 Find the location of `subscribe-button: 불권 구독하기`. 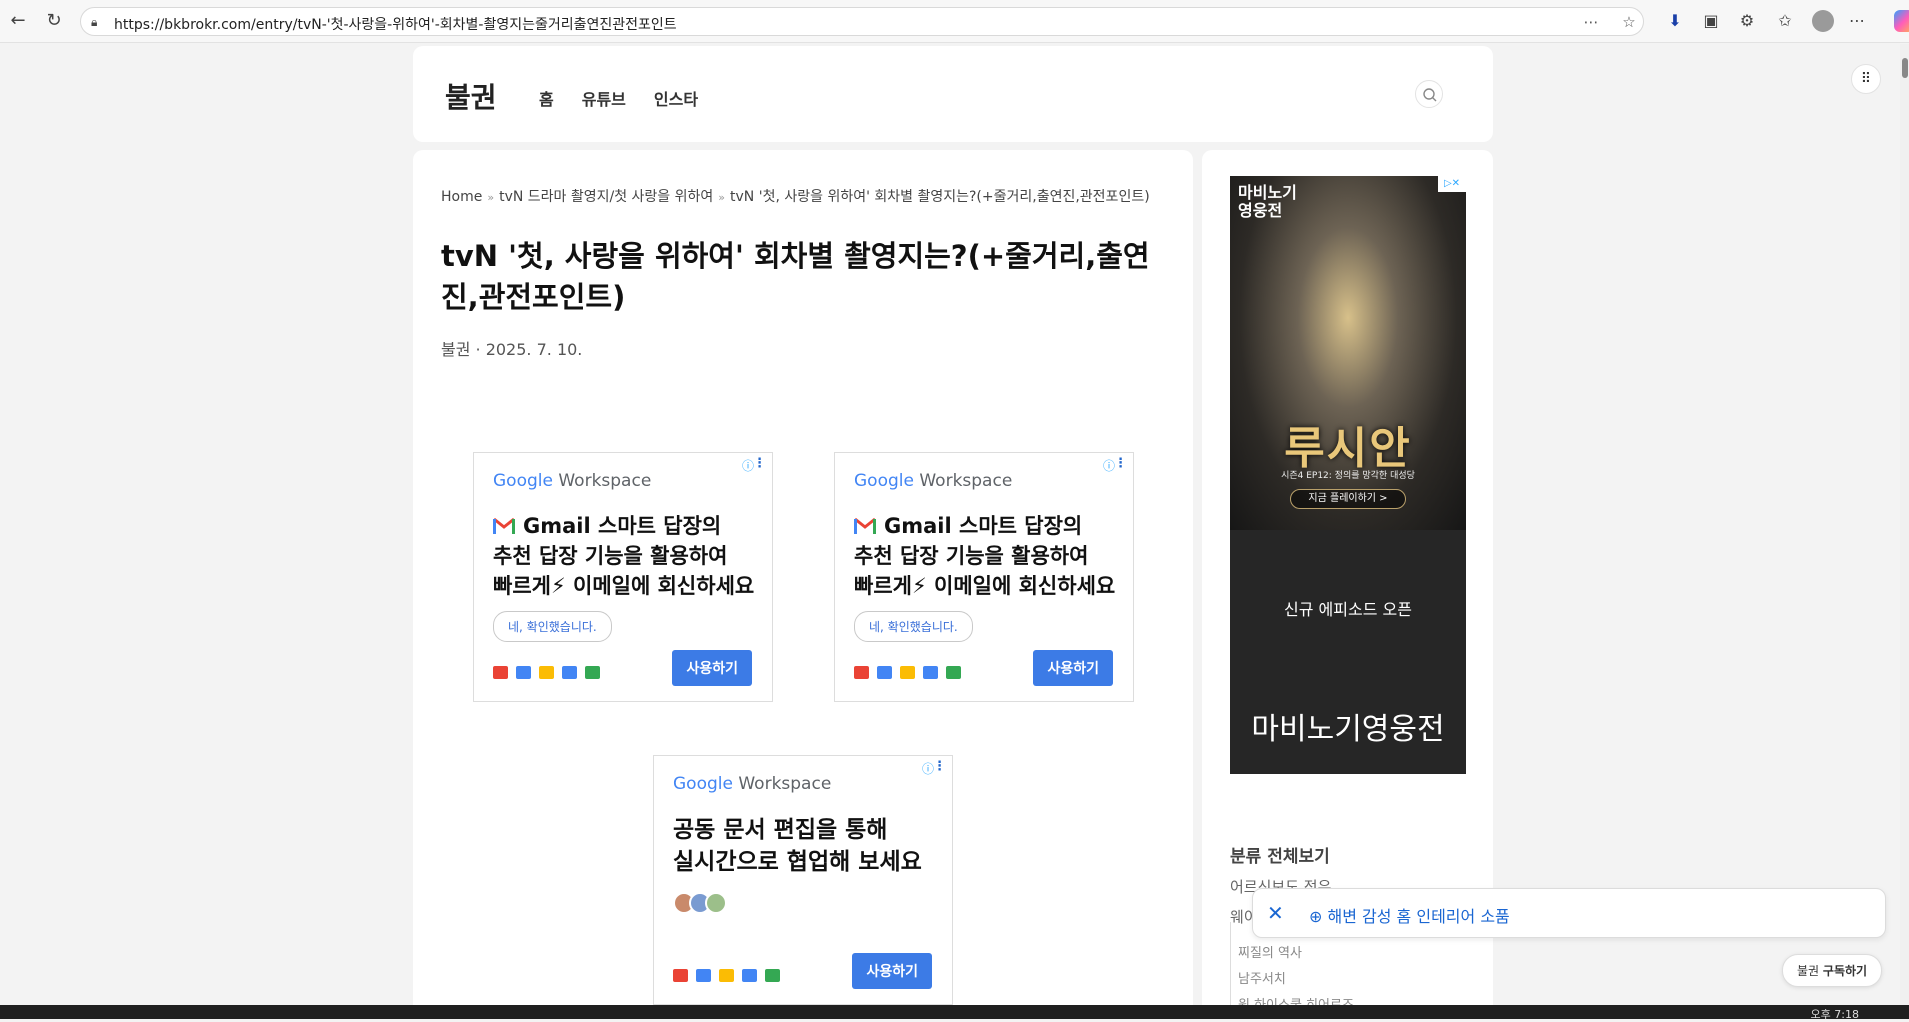

subscribe-button: 불권 구독하기 is located at coordinates (1832, 970).